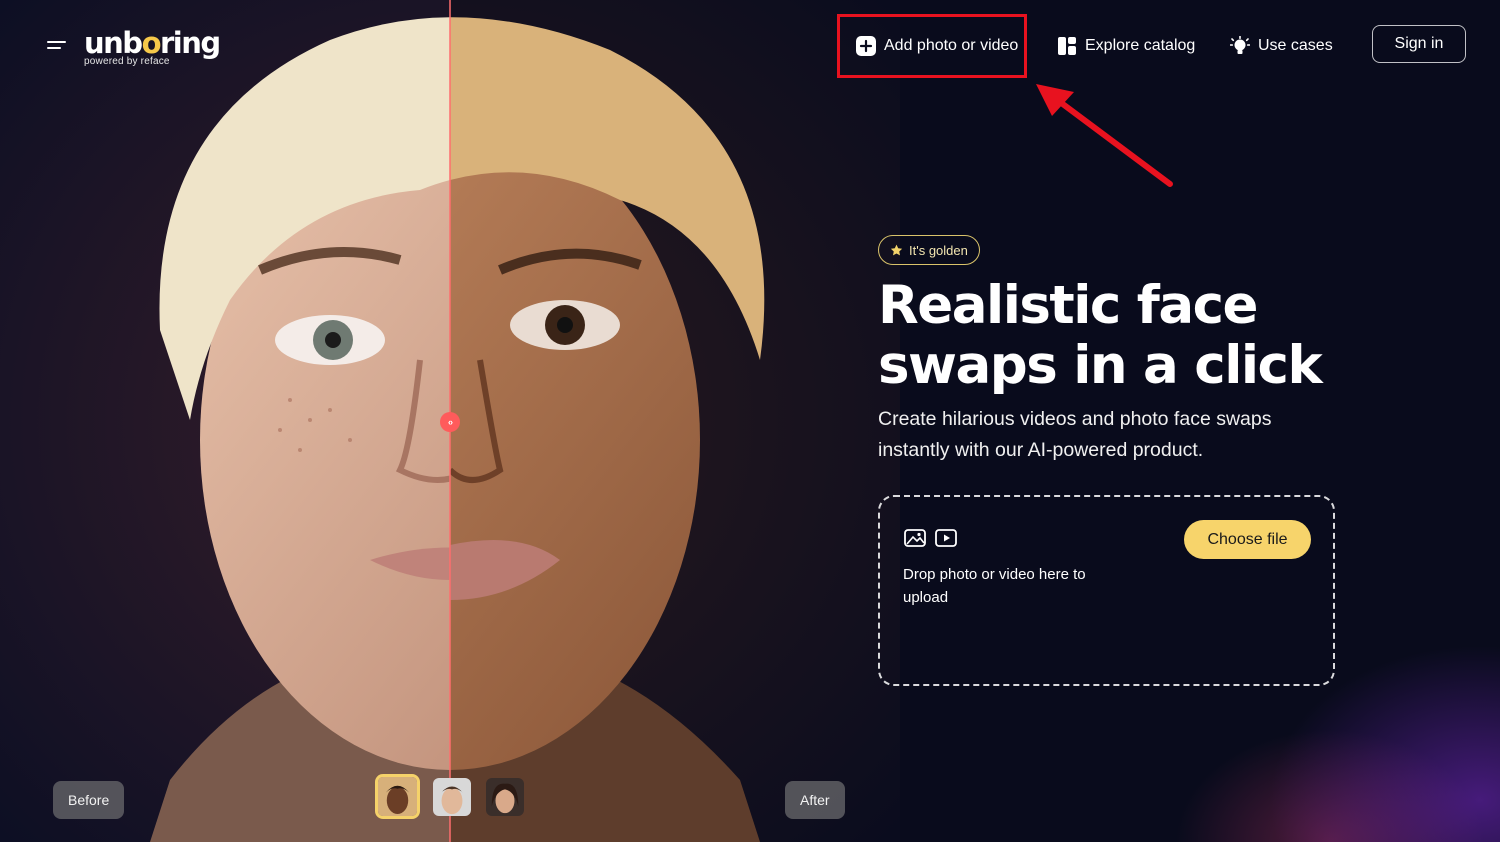  I want to click on nav-explore-label: Explore catalog, so click(1140, 45).